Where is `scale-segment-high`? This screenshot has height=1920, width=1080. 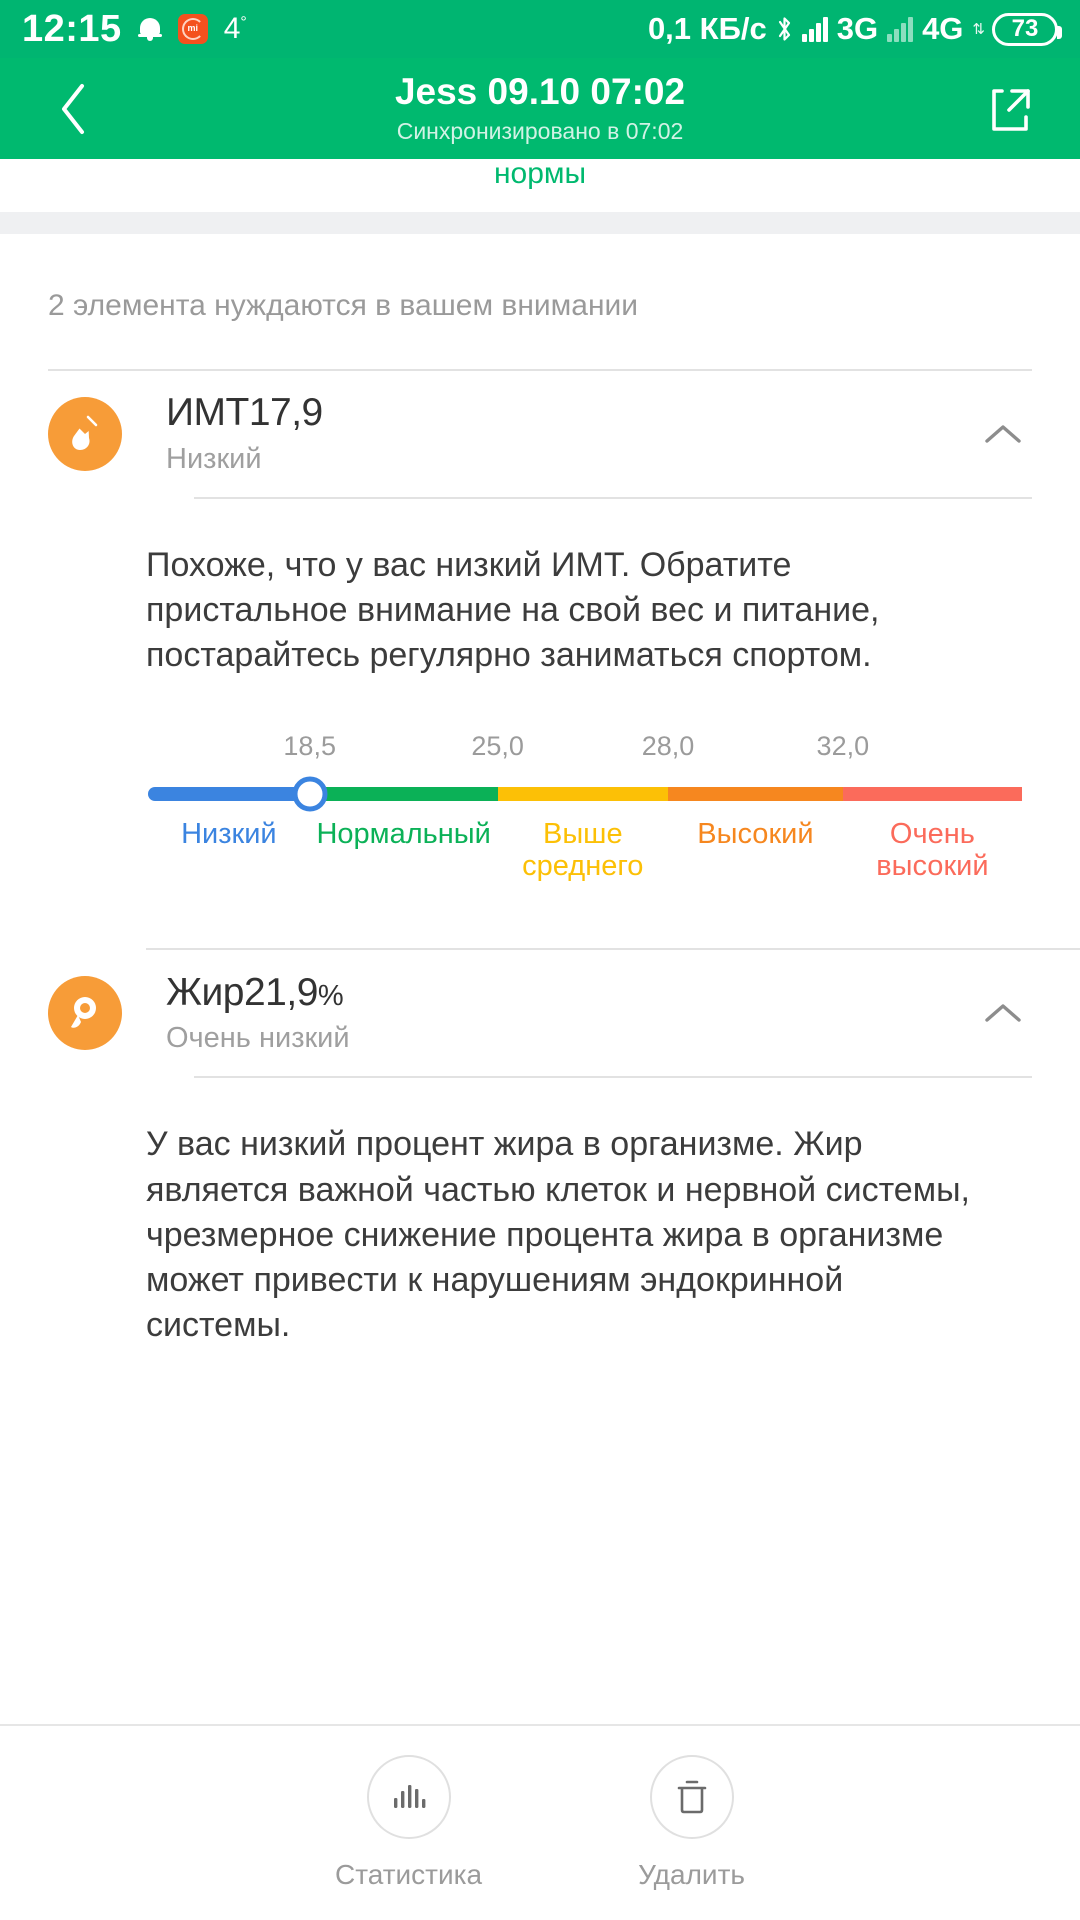
scale-segment-high is located at coordinates (755, 793).